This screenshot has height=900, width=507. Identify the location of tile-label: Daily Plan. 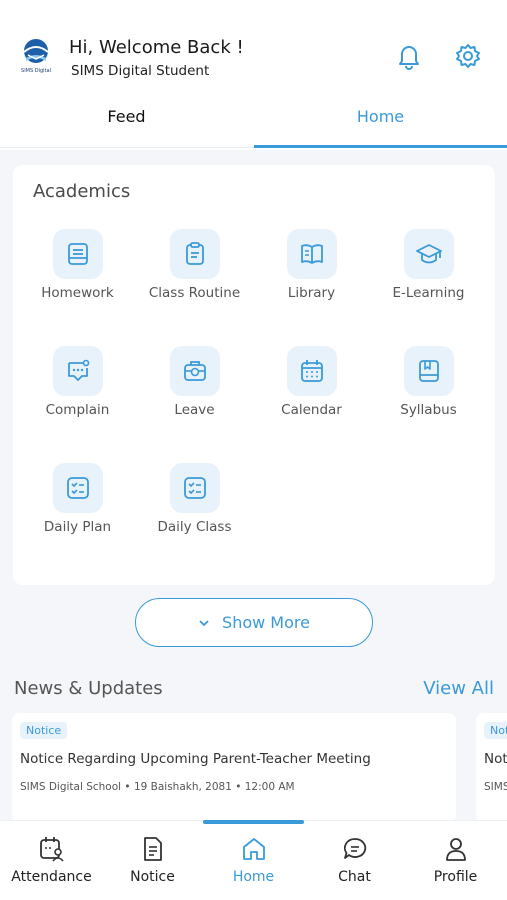
(77, 527).